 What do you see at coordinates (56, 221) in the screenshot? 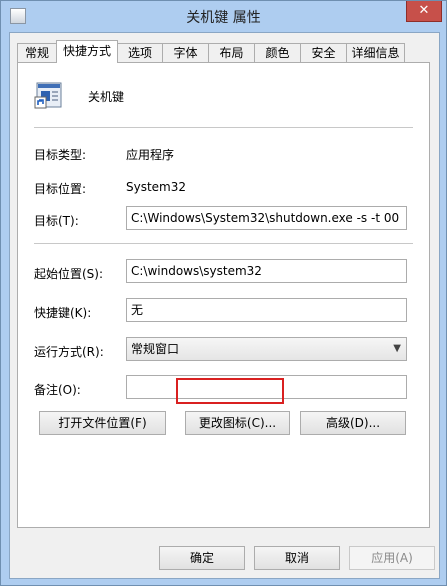
I see `target-label: 目标(T):` at bounding box center [56, 221].